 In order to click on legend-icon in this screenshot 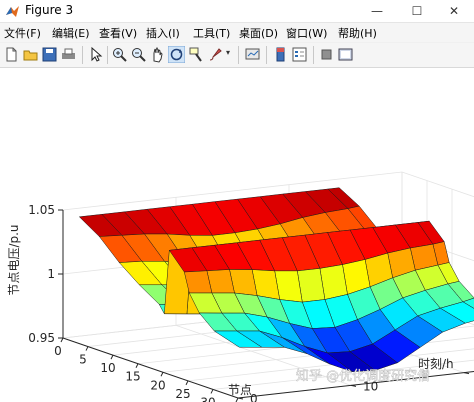, I will do `click(299, 54)`.